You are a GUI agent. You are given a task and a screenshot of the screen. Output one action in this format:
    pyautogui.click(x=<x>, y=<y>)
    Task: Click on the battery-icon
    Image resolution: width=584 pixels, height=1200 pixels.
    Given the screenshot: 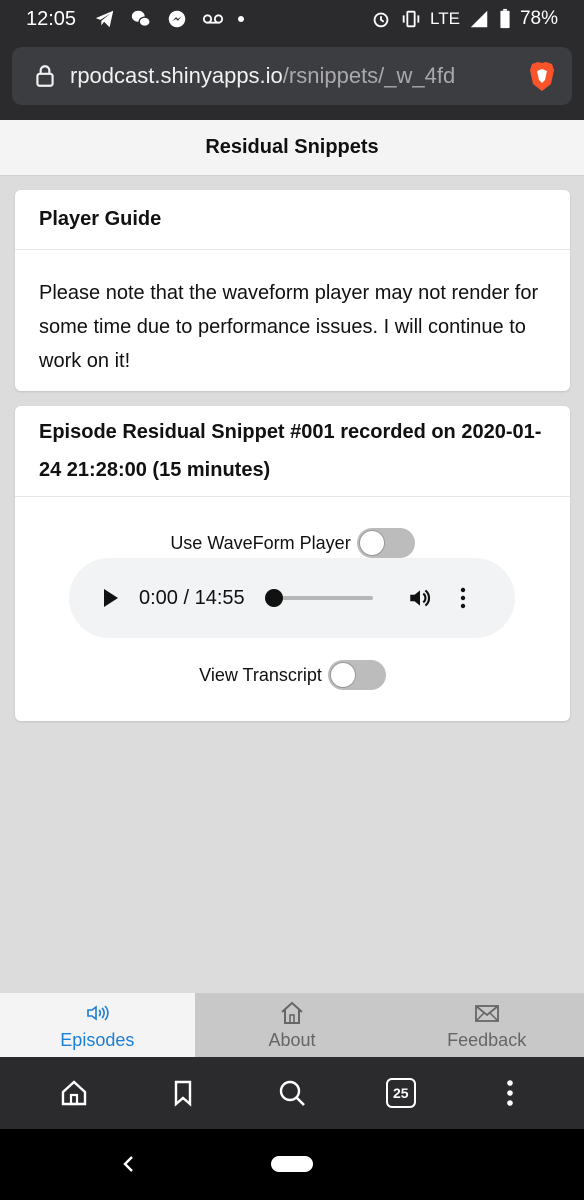 What is the action you would take?
    pyautogui.click(x=505, y=19)
    